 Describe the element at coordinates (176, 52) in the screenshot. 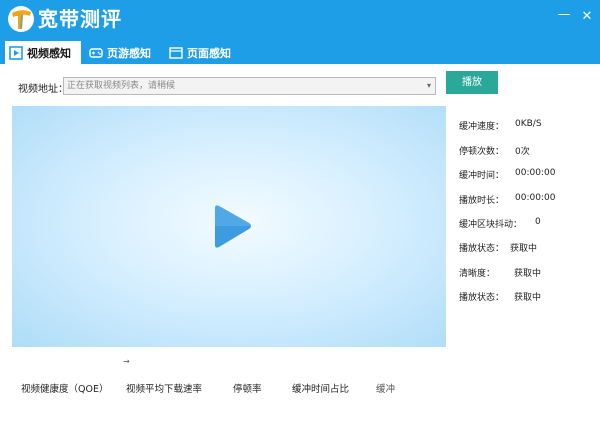

I see `browser-page-icon` at that location.